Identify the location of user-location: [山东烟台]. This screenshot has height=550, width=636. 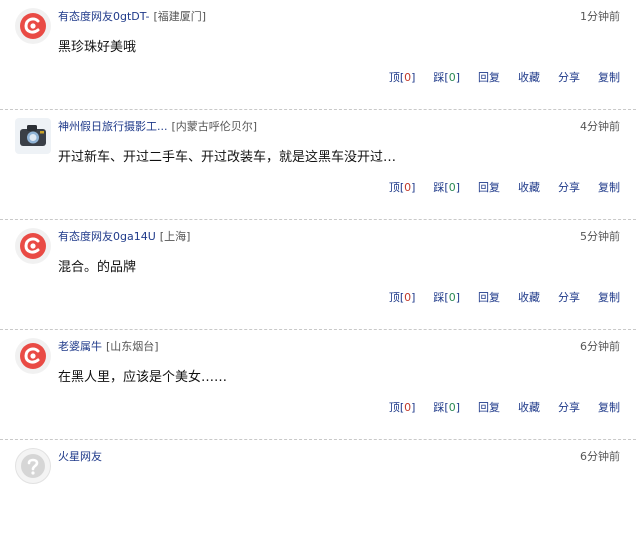
(132, 346).